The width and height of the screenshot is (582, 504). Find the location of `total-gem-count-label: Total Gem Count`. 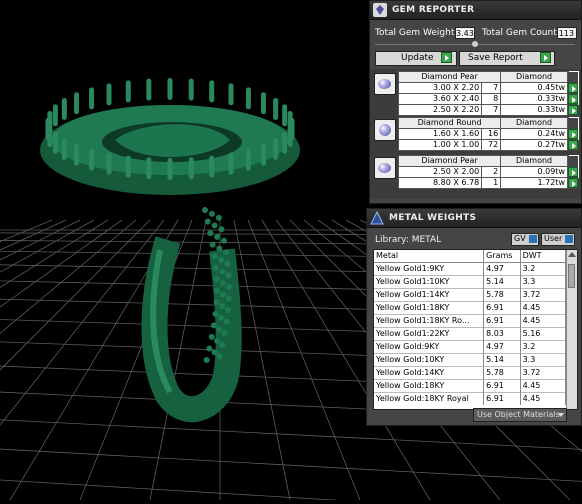

total-gem-count-label: Total Gem Count is located at coordinates (519, 33).